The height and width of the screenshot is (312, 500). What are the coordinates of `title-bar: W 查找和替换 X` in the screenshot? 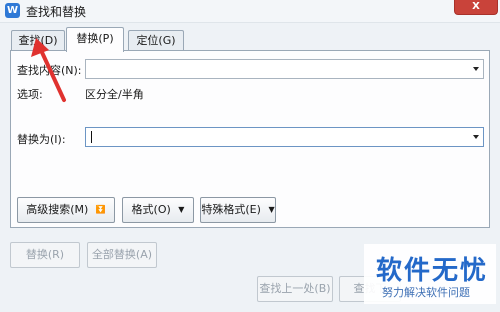 It's located at (250, 11).